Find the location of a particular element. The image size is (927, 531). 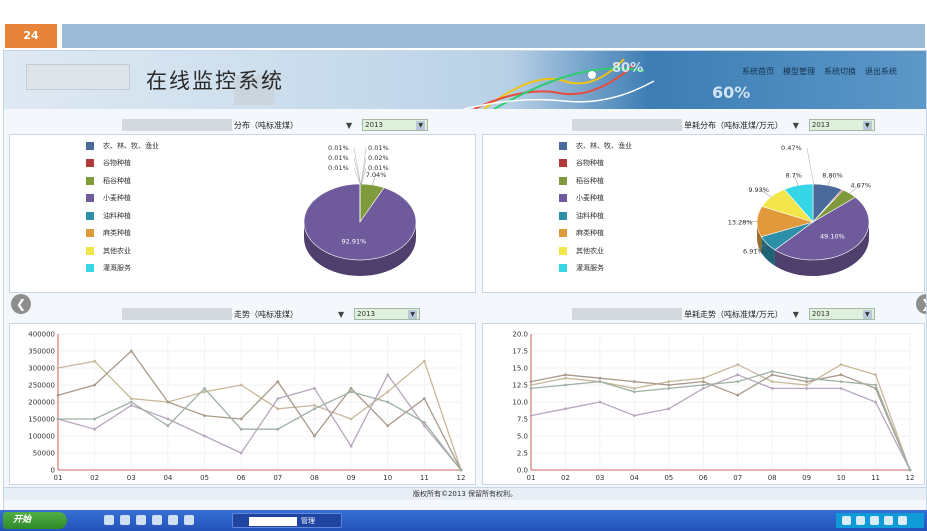

nav-switch-link: 系统切换 is located at coordinates (840, 71).